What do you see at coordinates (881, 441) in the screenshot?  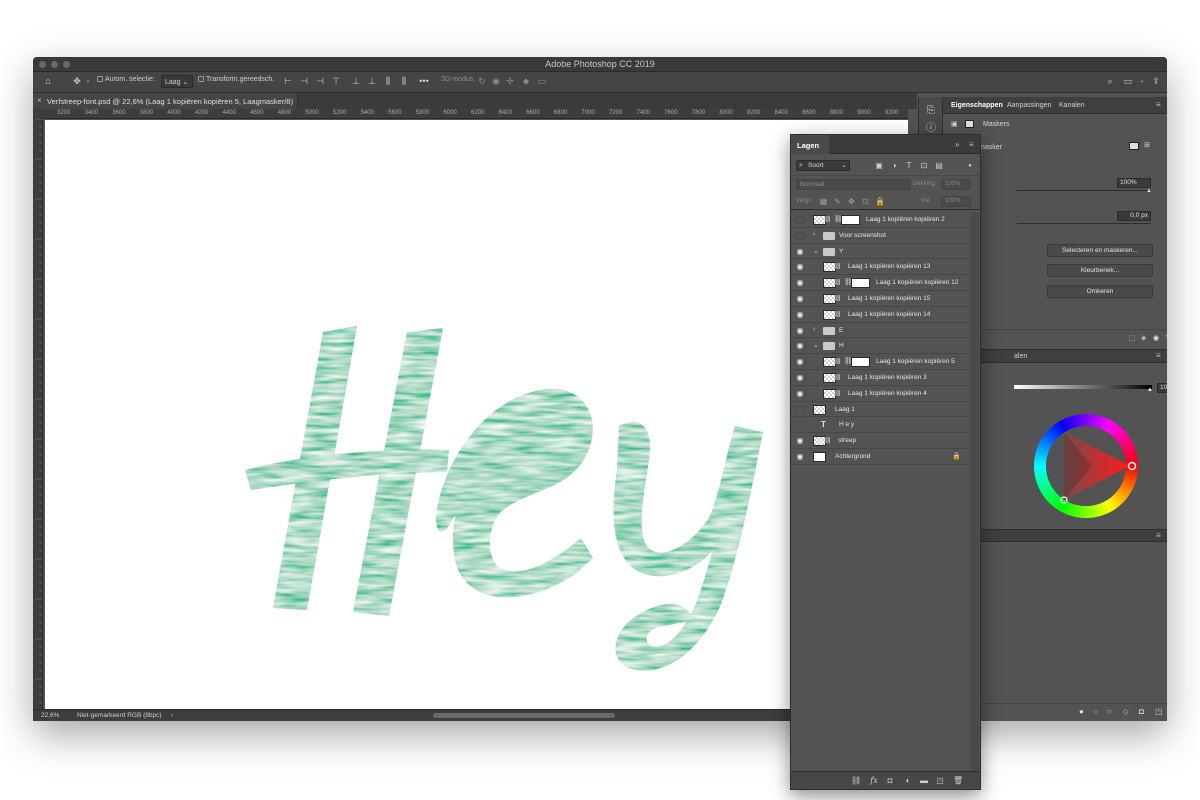 I see `layer-row: ◉ ▤ streep` at bounding box center [881, 441].